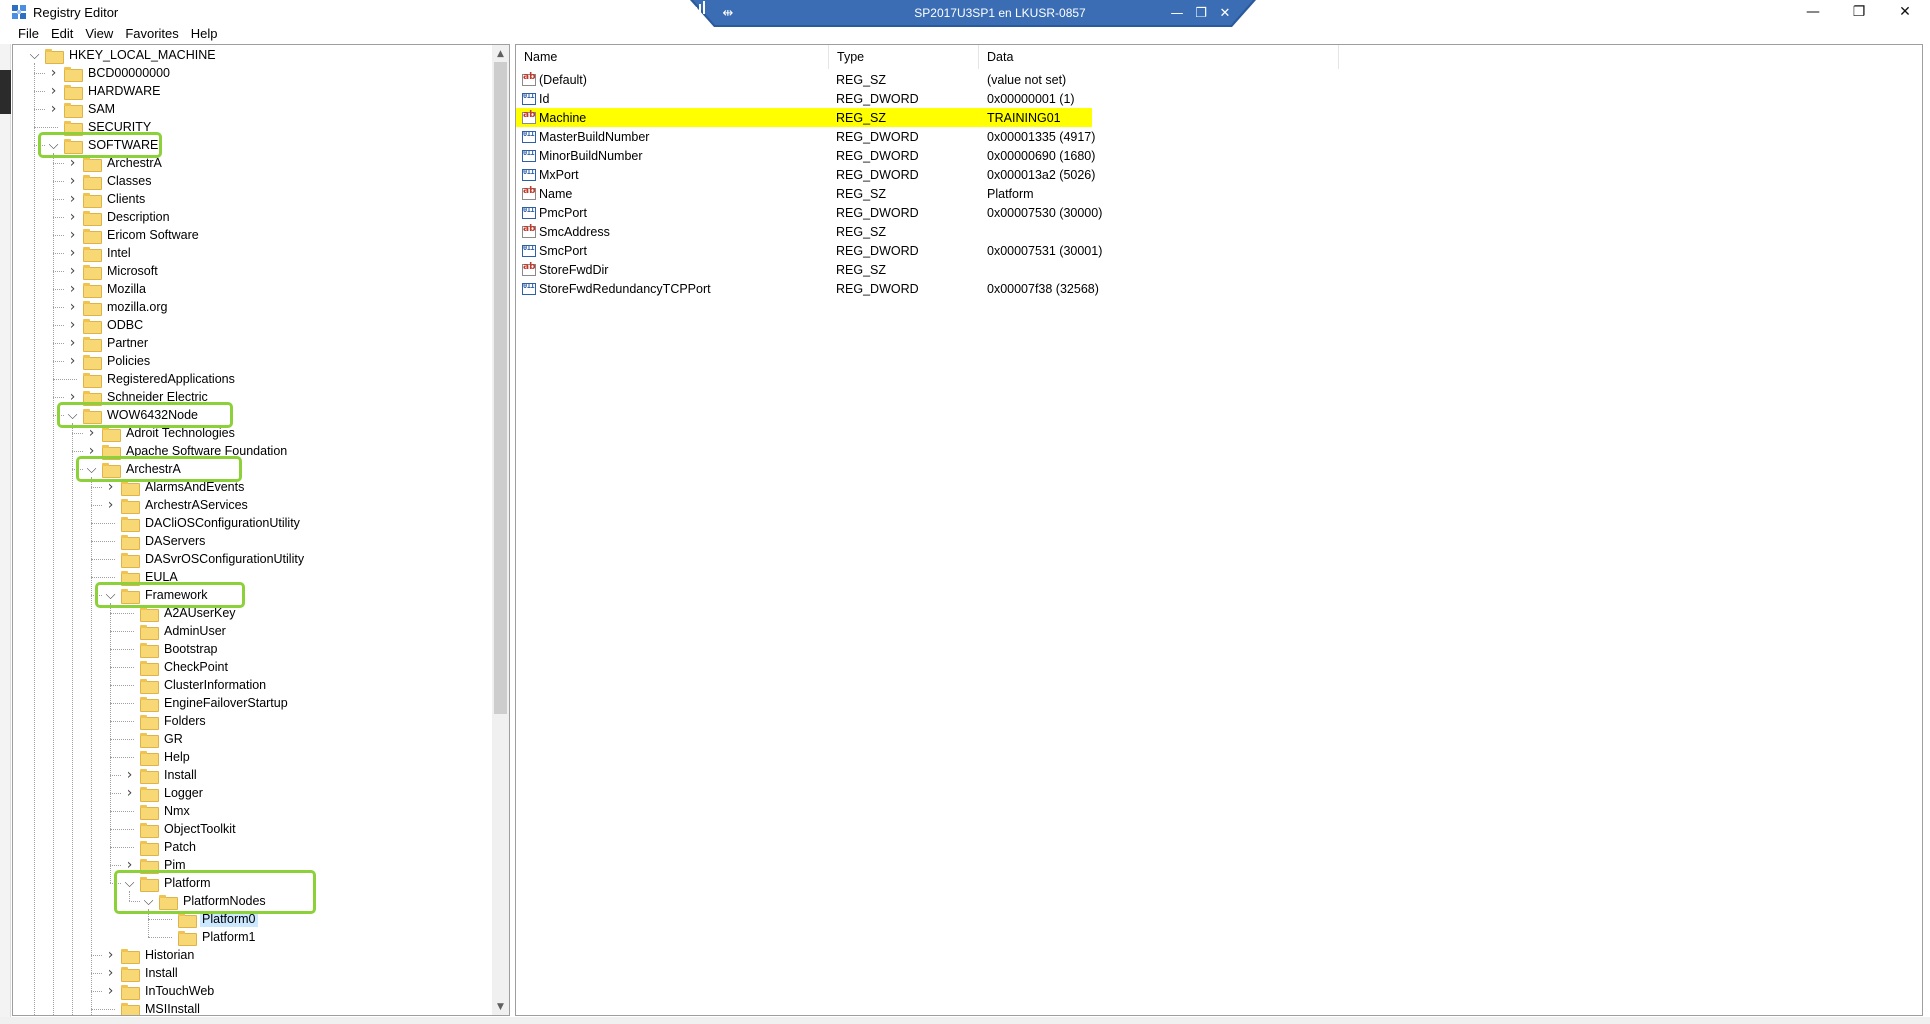 This screenshot has height=1024, width=1930. Describe the element at coordinates (82, 109) in the screenshot. I see `tree-node: › SAM` at that location.